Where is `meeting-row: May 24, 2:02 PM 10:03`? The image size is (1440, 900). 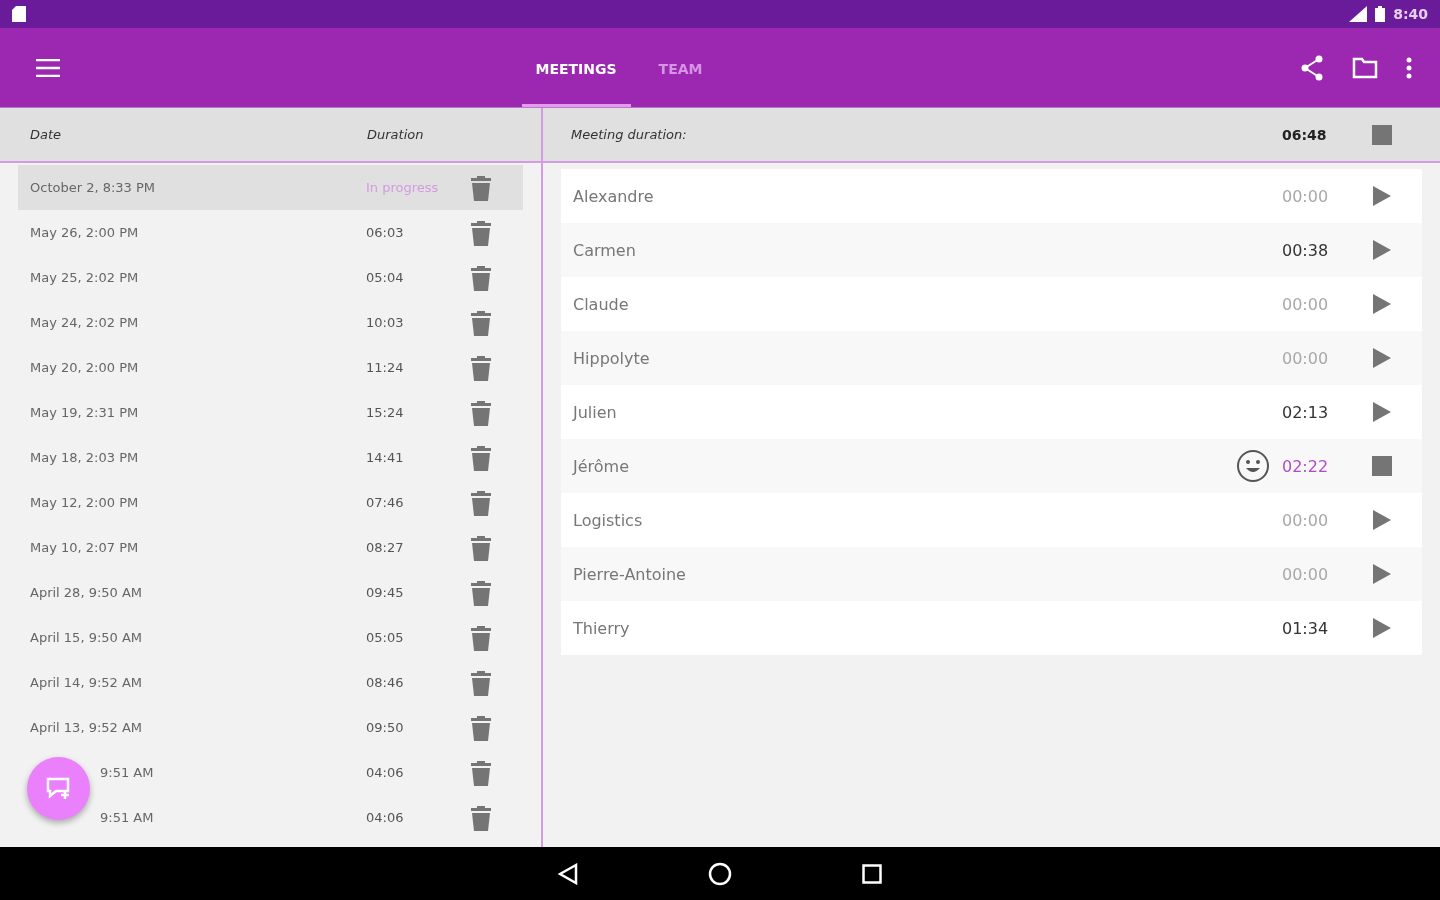
meeting-row: May 24, 2:02 PM 10:03 is located at coordinates (270, 322).